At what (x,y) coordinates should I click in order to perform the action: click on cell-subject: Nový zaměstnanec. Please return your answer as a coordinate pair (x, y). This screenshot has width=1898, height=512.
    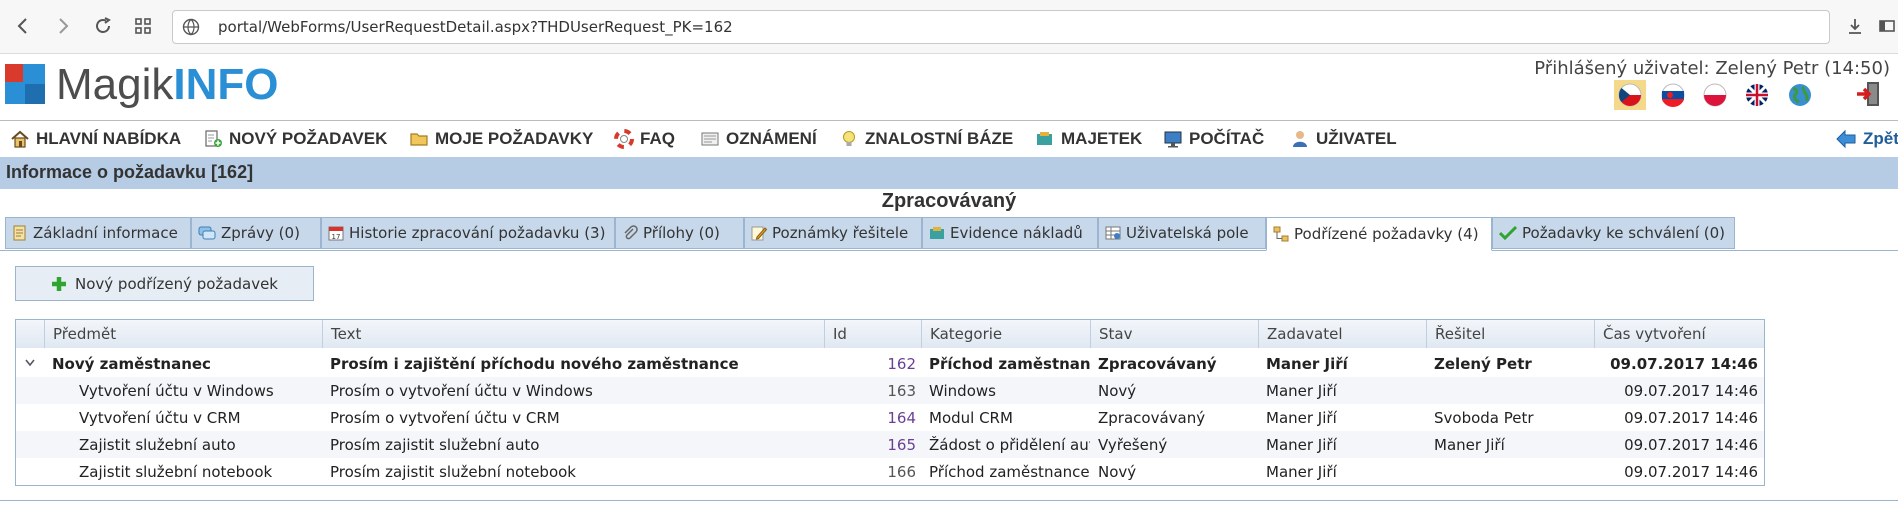
    Looking at the image, I should click on (131, 363).